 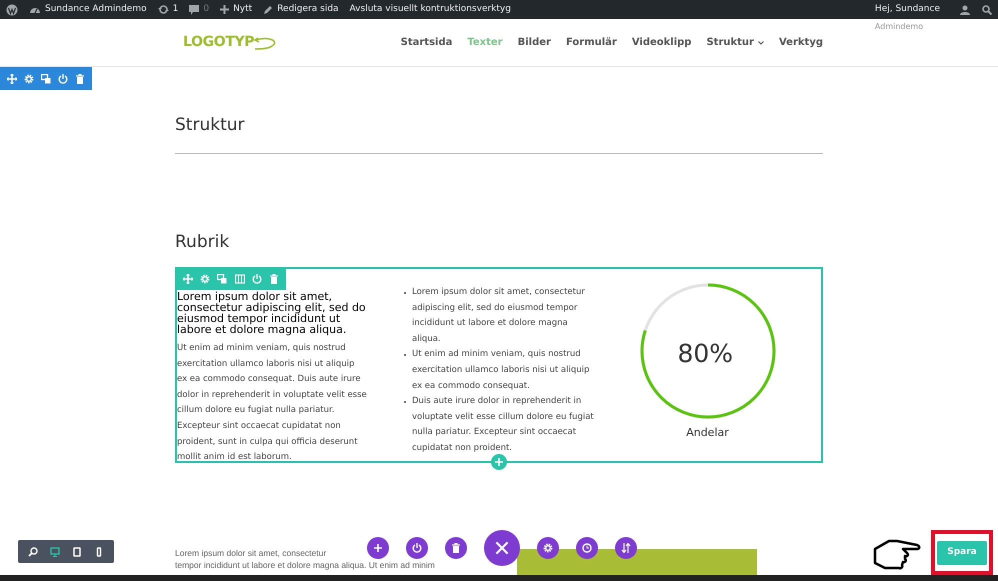 I want to click on user-icon, so click(x=965, y=9).